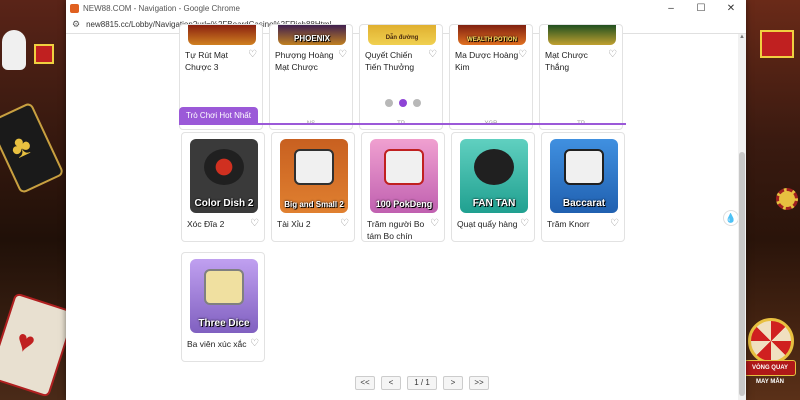 The image size is (800, 400). I want to click on scrollbar-thumb, so click(742, 274).